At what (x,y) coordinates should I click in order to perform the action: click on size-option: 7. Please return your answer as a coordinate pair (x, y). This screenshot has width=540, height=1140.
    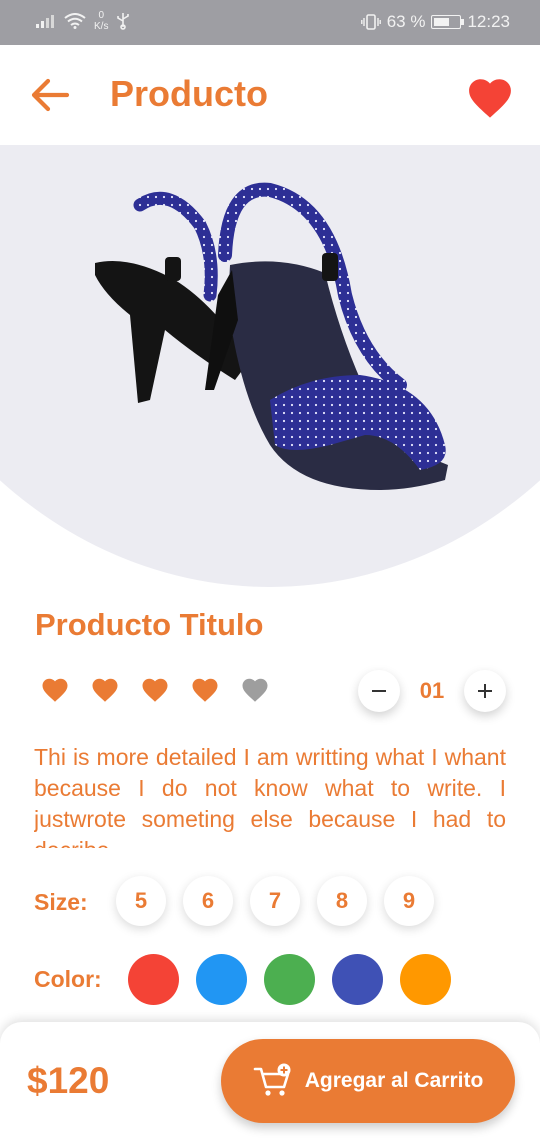
    Looking at the image, I should click on (275, 901).